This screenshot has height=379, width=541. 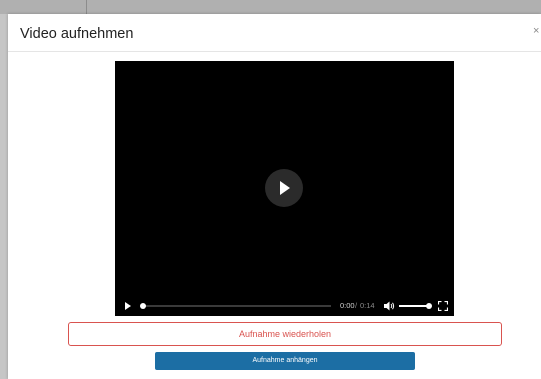 I want to click on close-button: ×, so click(x=536, y=31).